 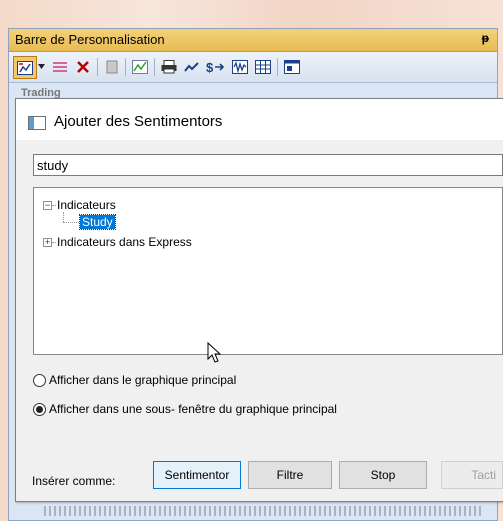 What do you see at coordinates (214, 352) in the screenshot?
I see `mouse-cursor-icon` at bounding box center [214, 352].